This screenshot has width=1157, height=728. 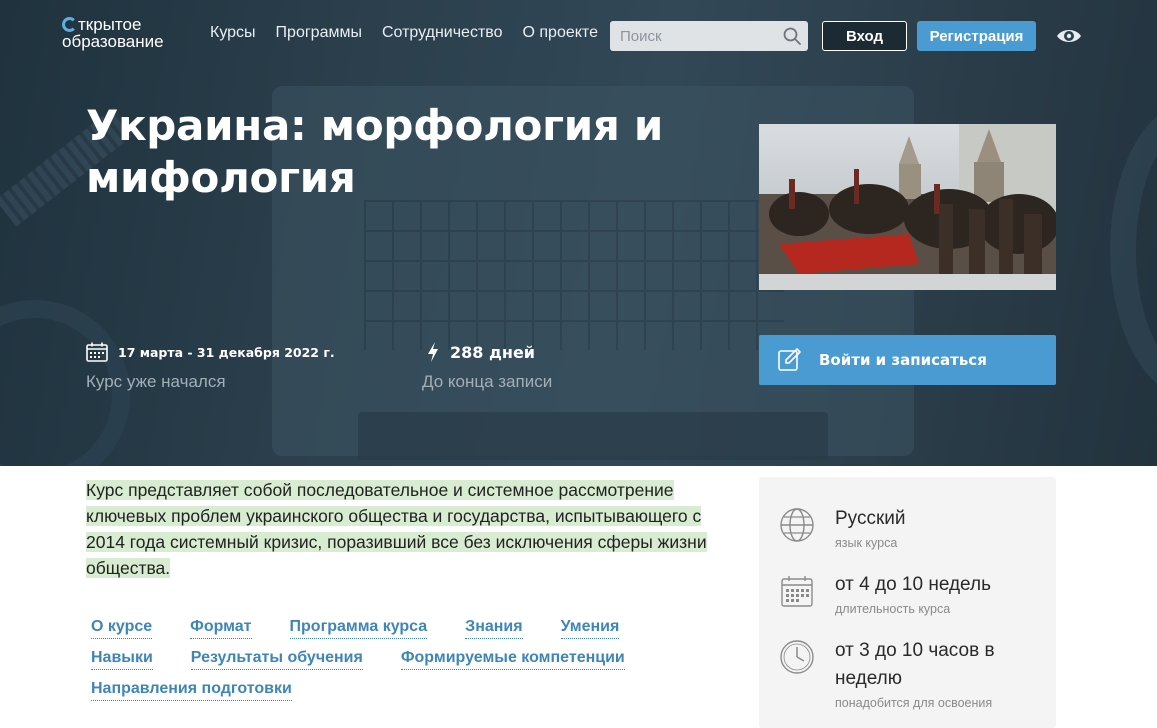 What do you see at coordinates (433, 352) in the screenshot?
I see `lightning-icon` at bounding box center [433, 352].